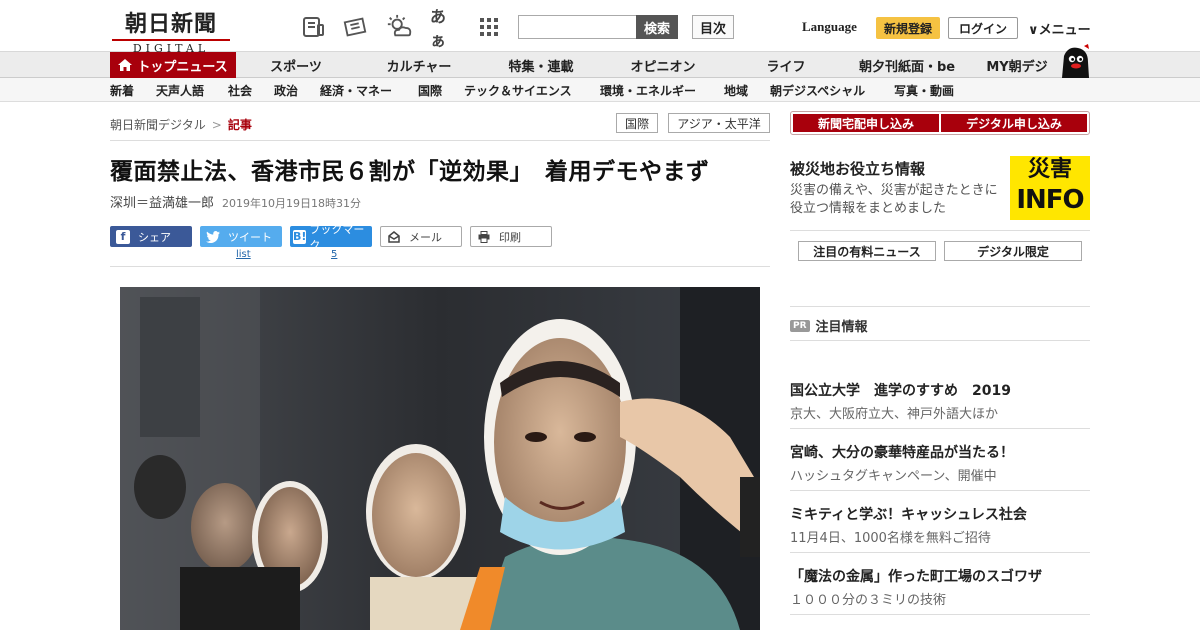 This screenshot has height=630, width=1200. I want to click on nav-life: ライフ, so click(786, 65).